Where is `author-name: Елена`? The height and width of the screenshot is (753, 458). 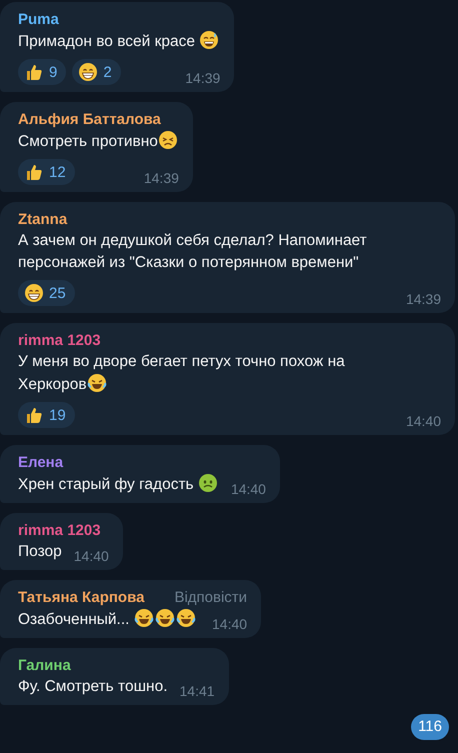
author-name: Елена is located at coordinates (41, 463).